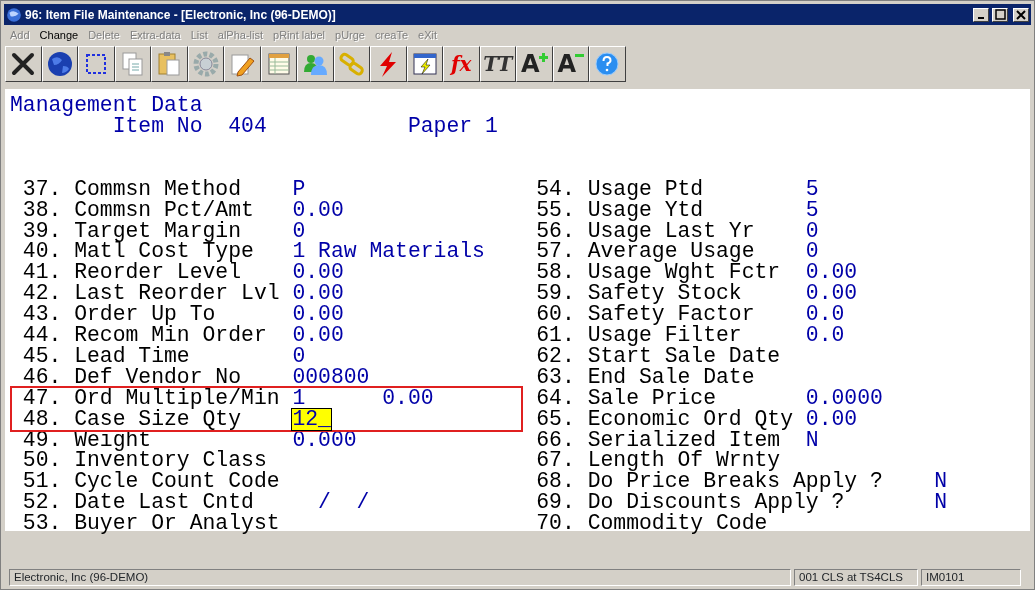  Describe the element at coordinates (971, 577) in the screenshot. I see `status-pane: IM0101` at that location.